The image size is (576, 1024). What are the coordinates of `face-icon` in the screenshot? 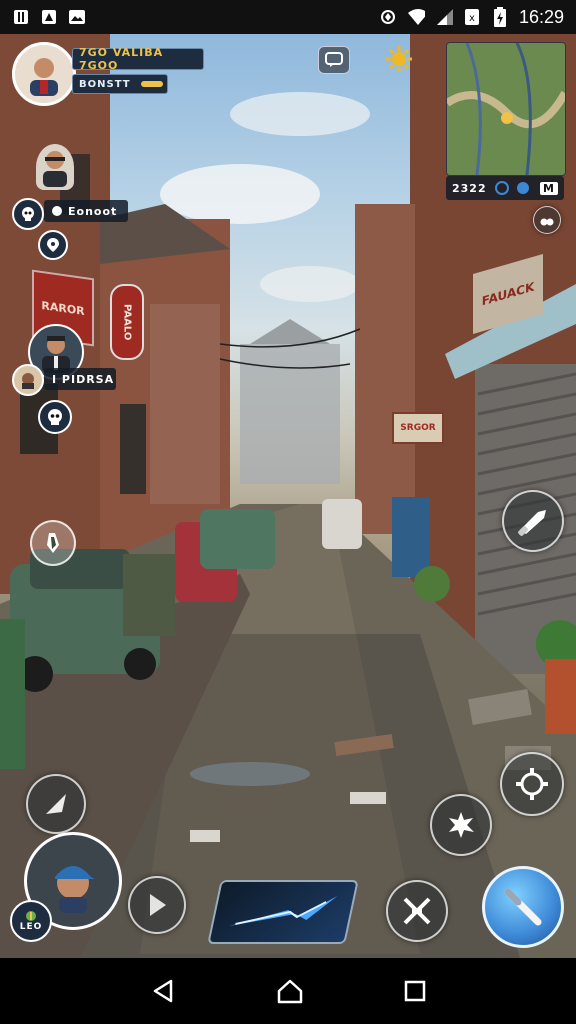 It's located at (28, 381).